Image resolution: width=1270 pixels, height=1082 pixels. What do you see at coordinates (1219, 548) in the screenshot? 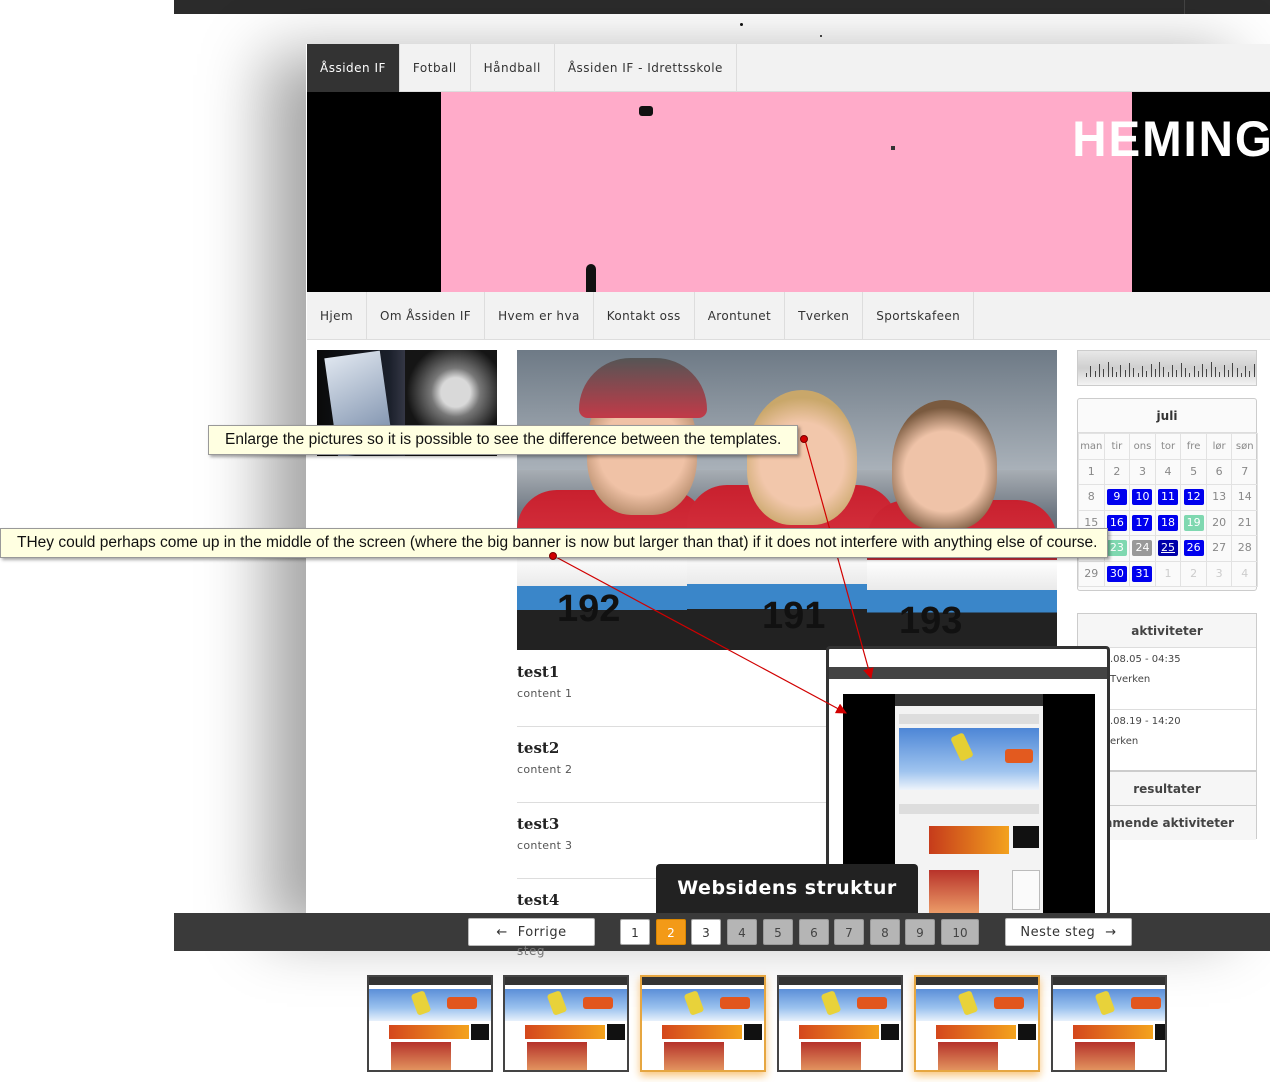
I see `calendar-day-number: 27` at bounding box center [1219, 548].